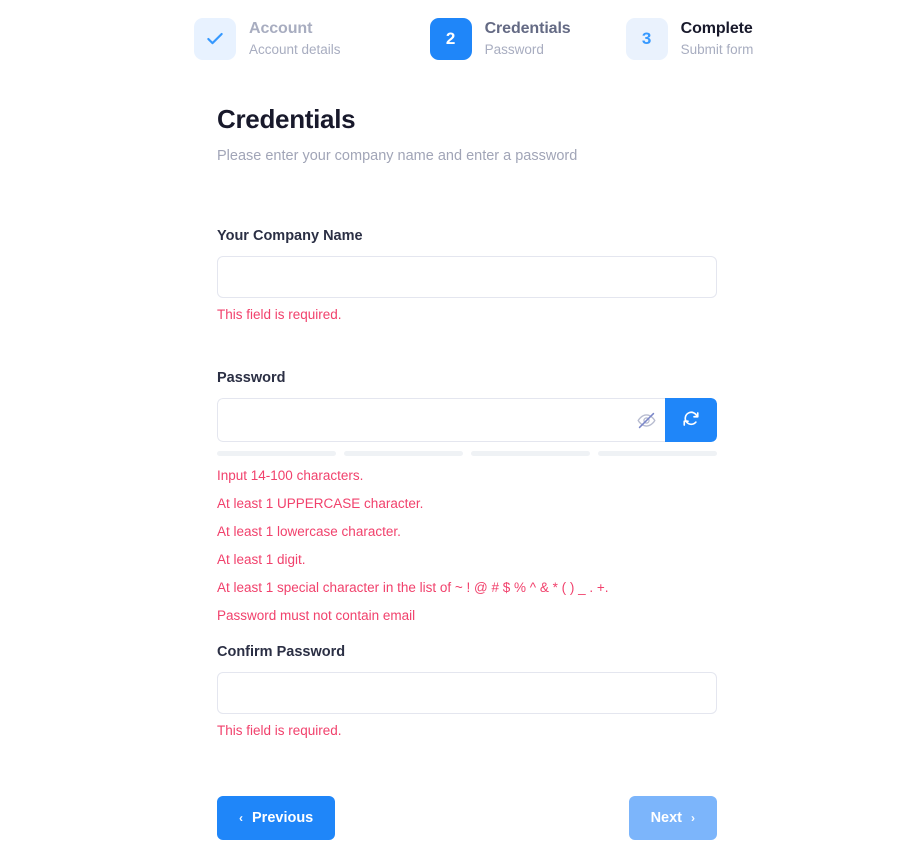 The height and width of the screenshot is (860, 913). I want to click on company-name-input, so click(467, 277).